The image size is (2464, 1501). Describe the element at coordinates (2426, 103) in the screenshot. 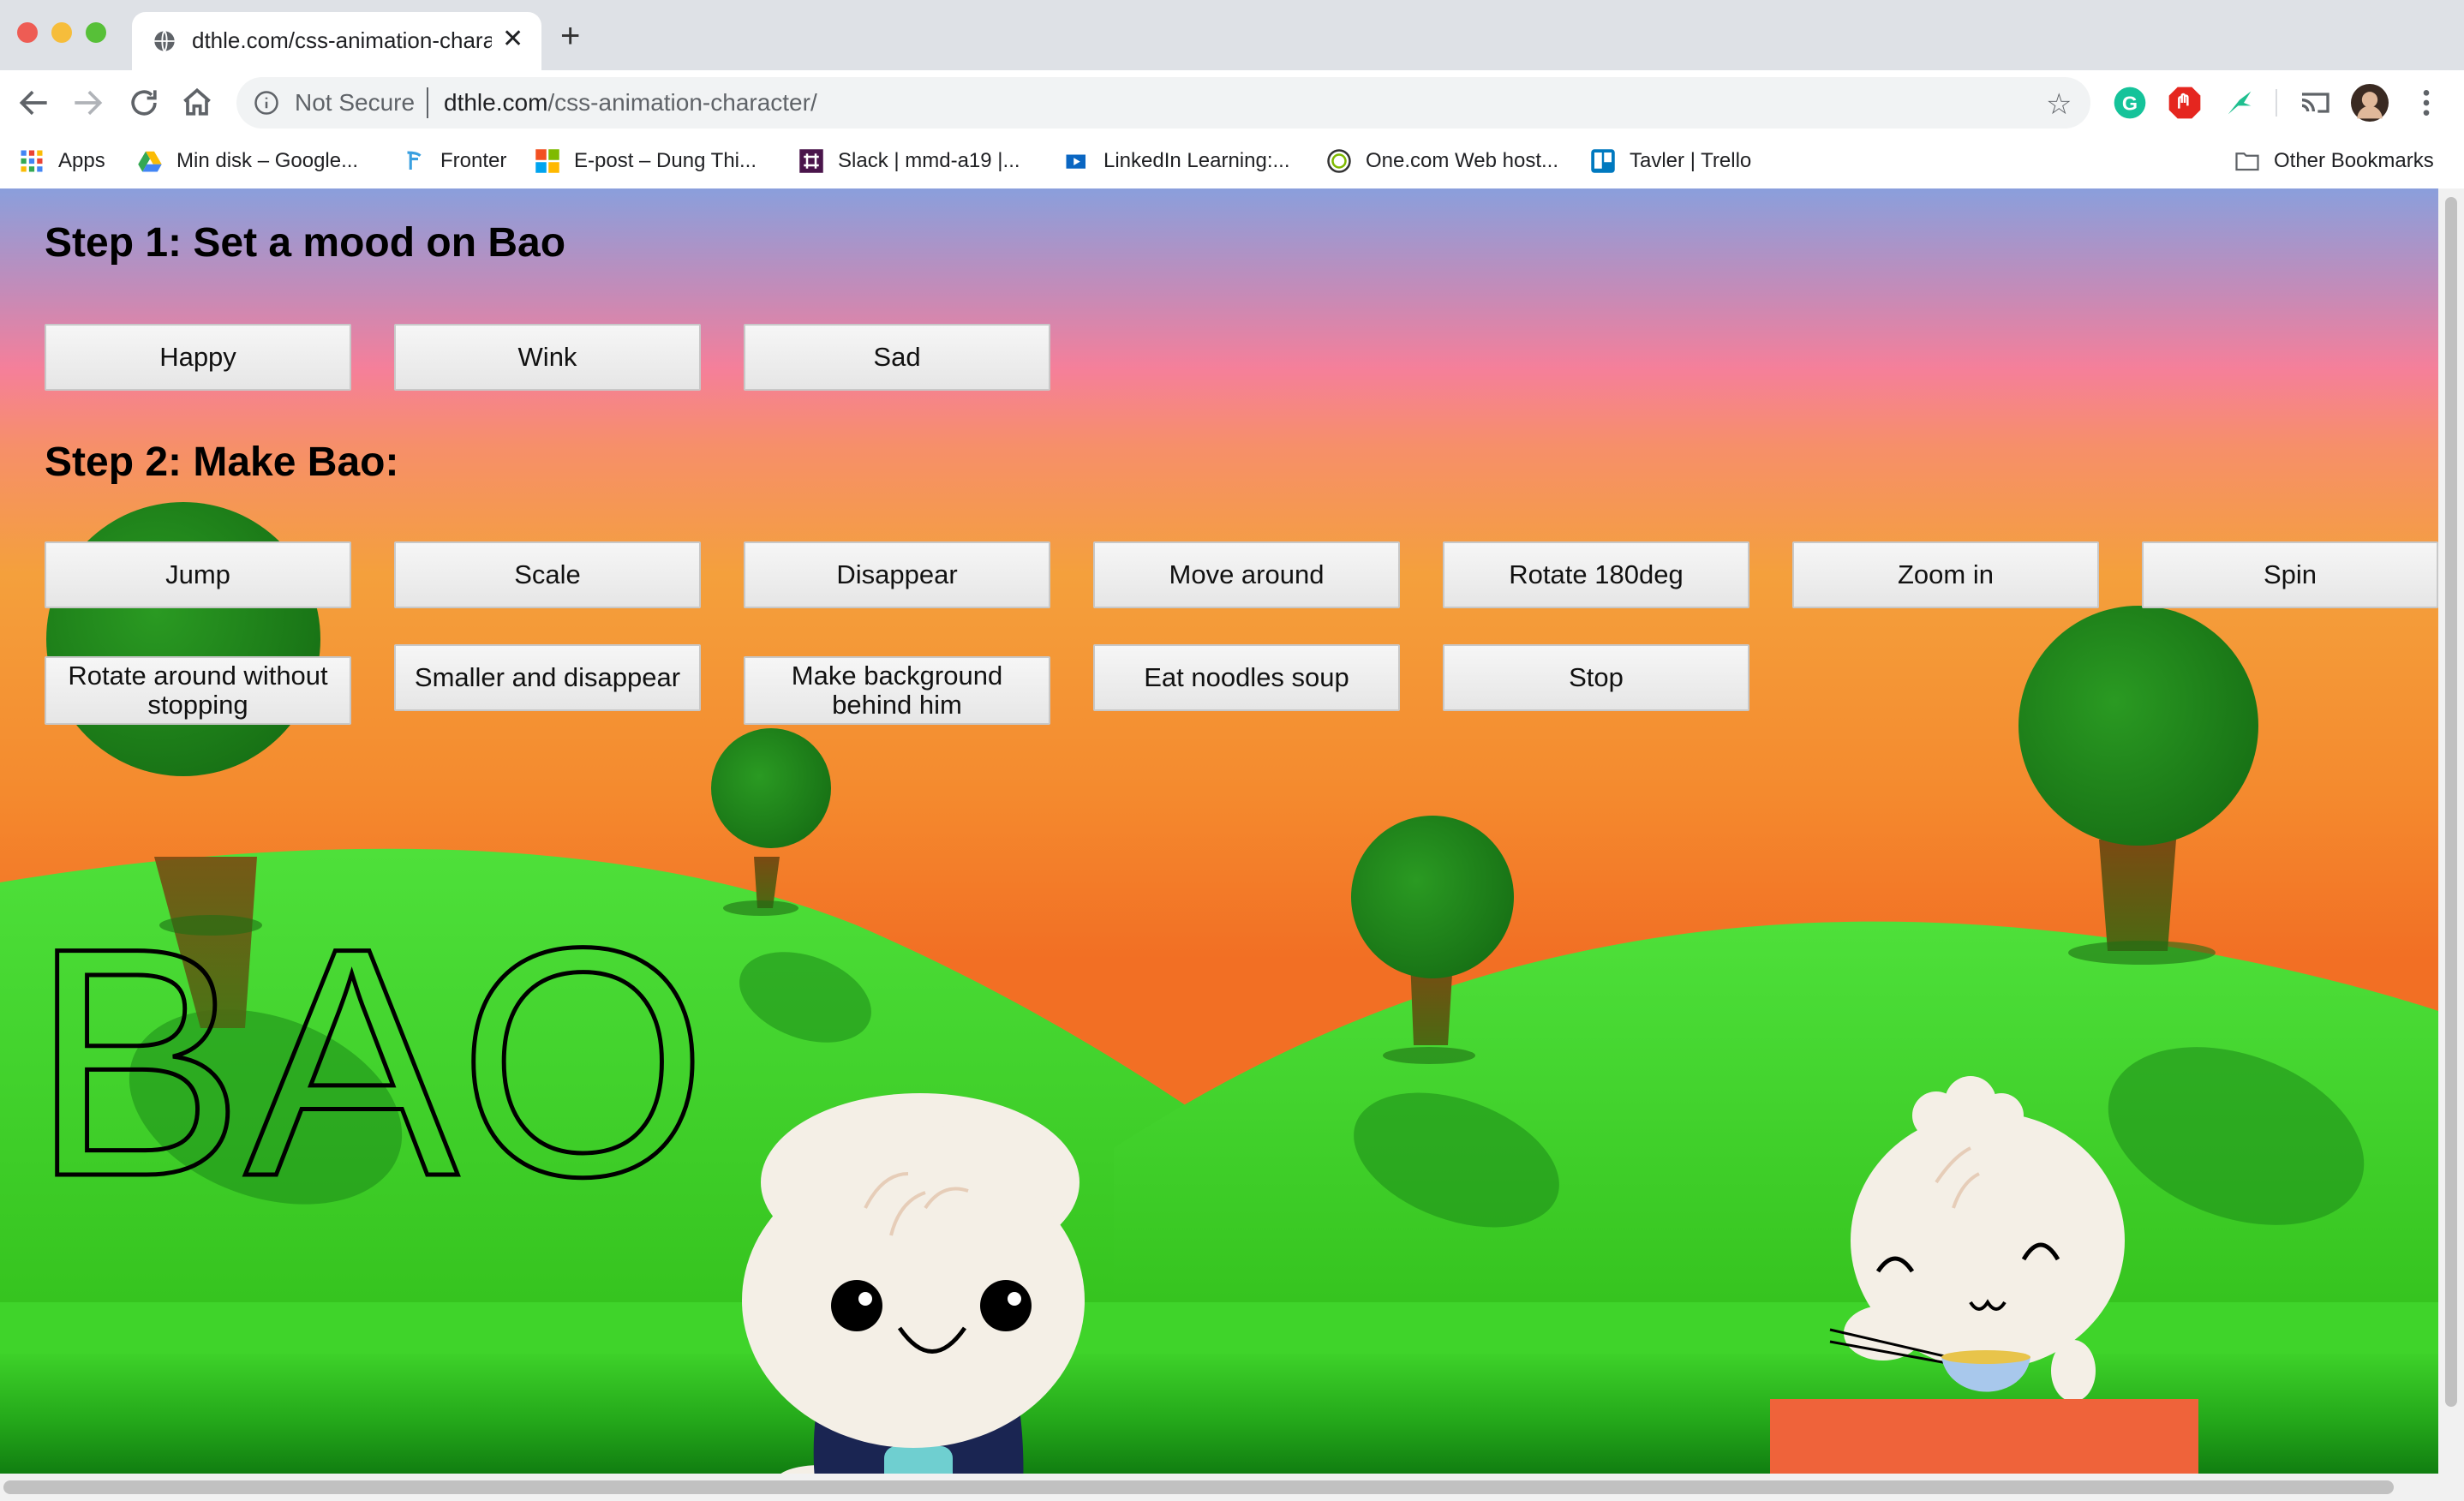

I see `browser-menu-icon` at that location.